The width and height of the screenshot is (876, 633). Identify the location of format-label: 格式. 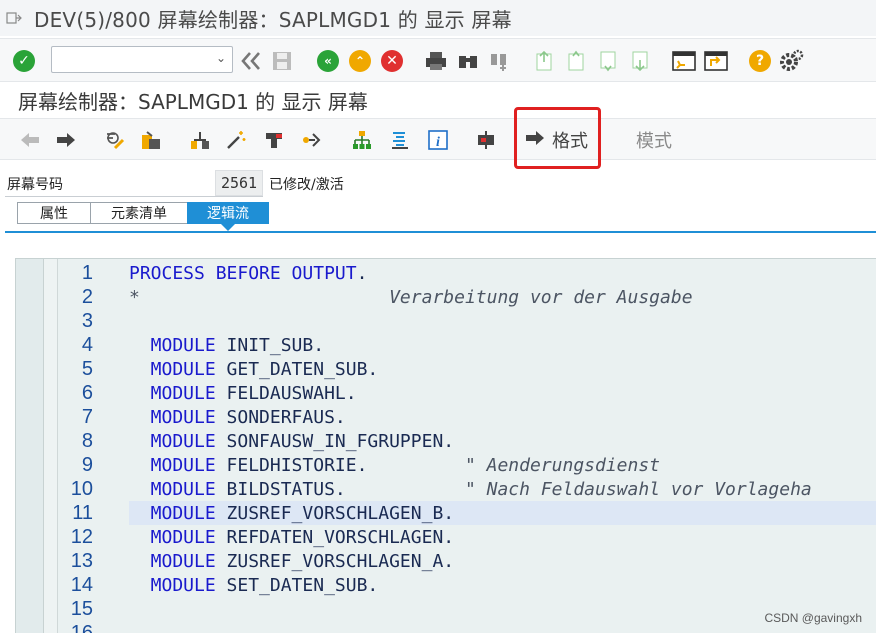
(570, 141).